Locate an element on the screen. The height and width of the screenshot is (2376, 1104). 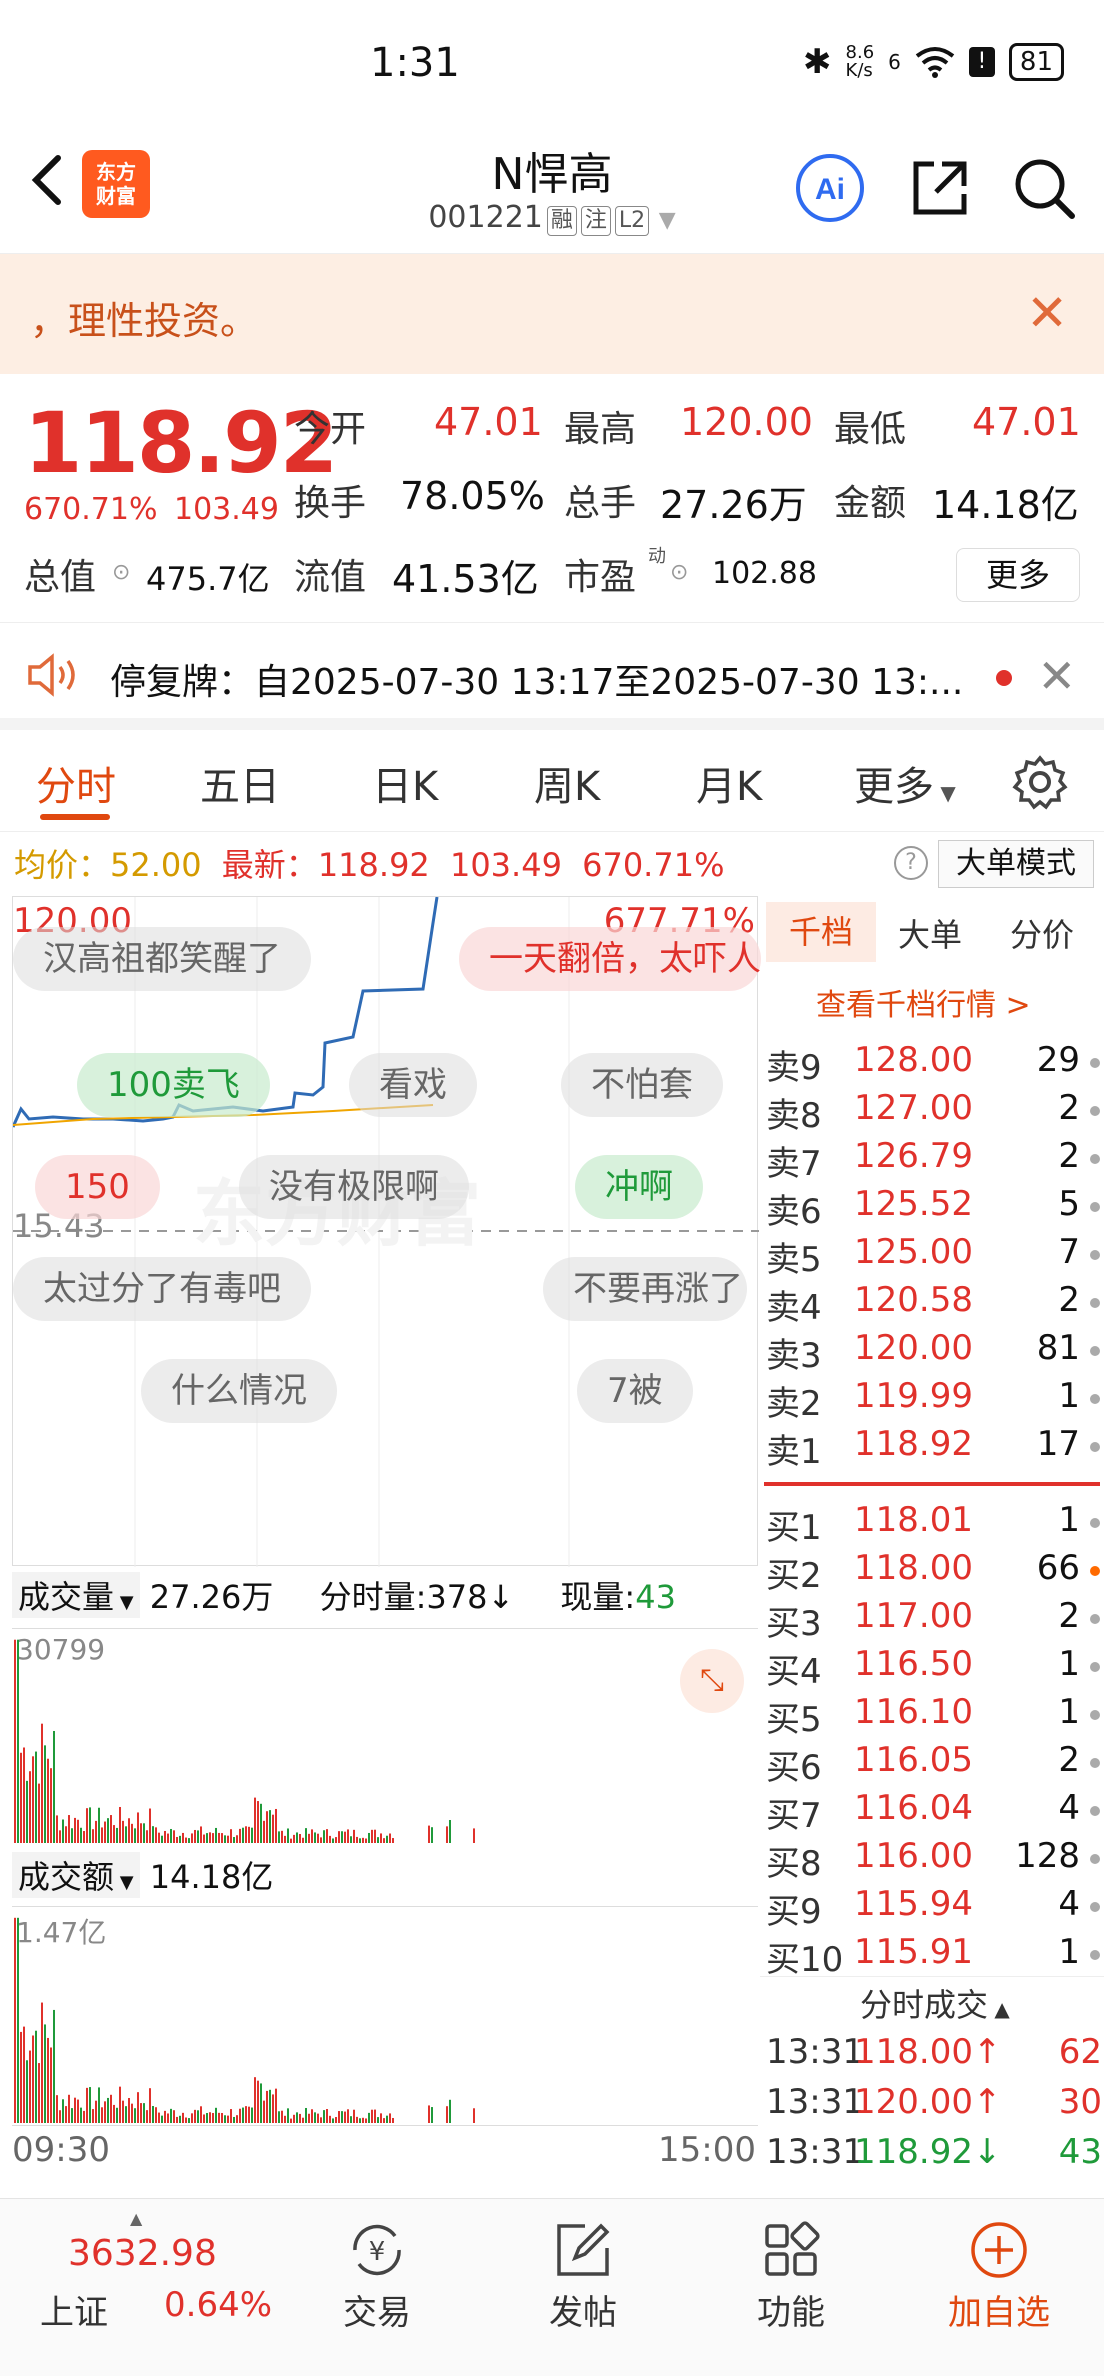
bid-row: 买6 116.05 2 is located at coordinates (934, 1764).